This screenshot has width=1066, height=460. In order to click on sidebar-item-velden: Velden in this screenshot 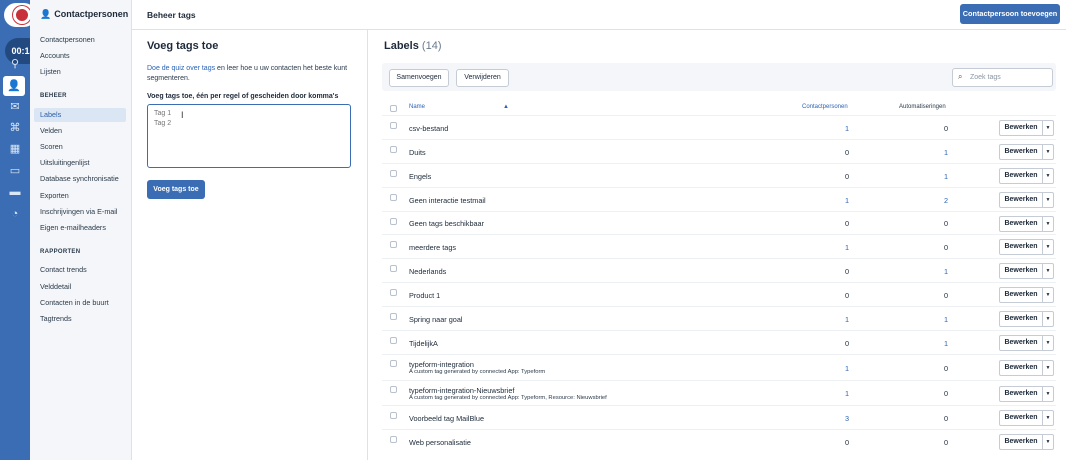, I will do `click(80, 131)`.